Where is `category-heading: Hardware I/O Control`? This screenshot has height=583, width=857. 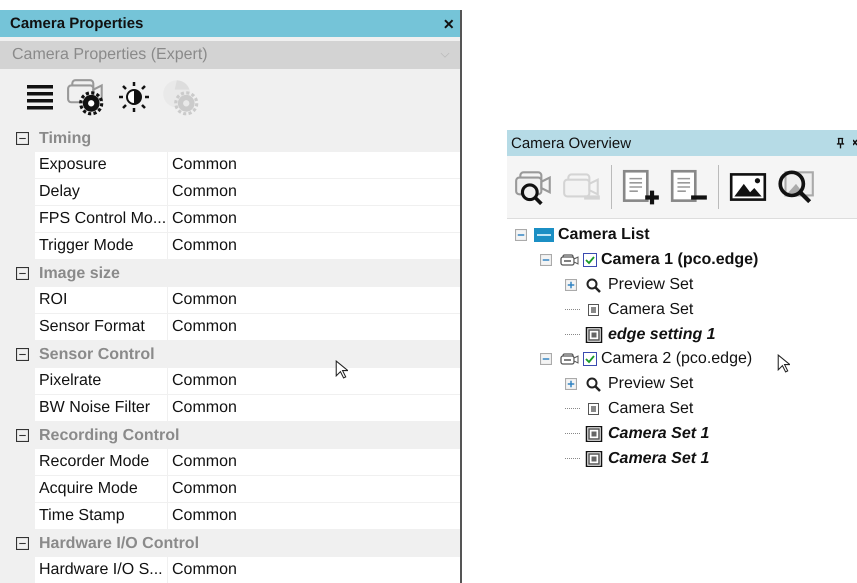 category-heading: Hardware I/O Control is located at coordinates (119, 543).